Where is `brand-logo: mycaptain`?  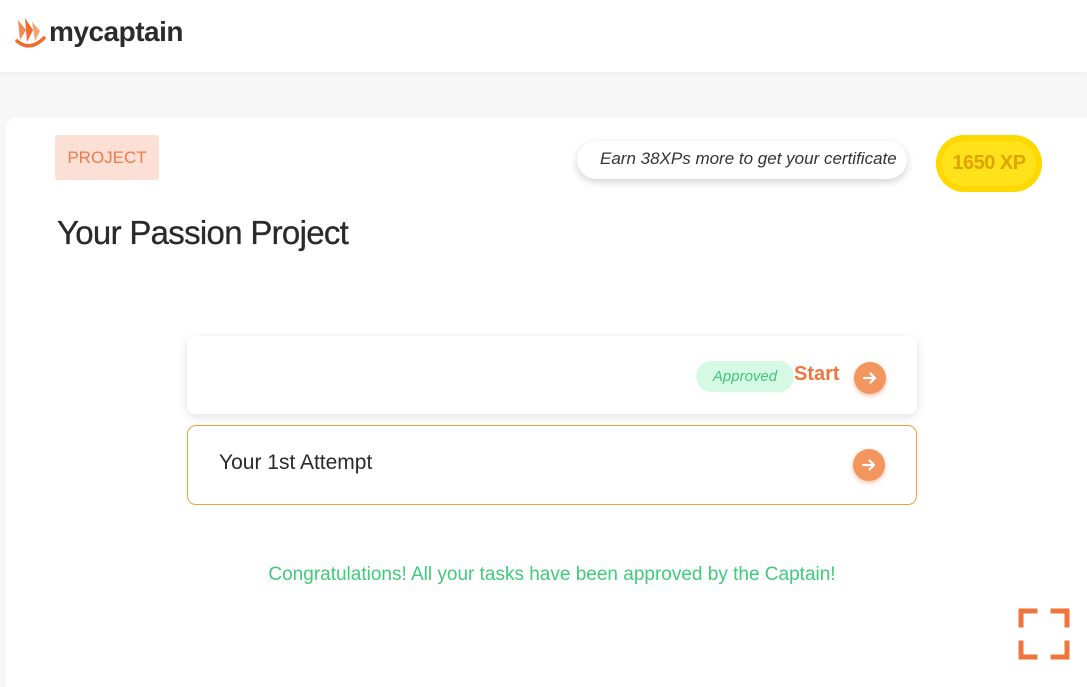
brand-logo: mycaptain is located at coordinates (99, 32).